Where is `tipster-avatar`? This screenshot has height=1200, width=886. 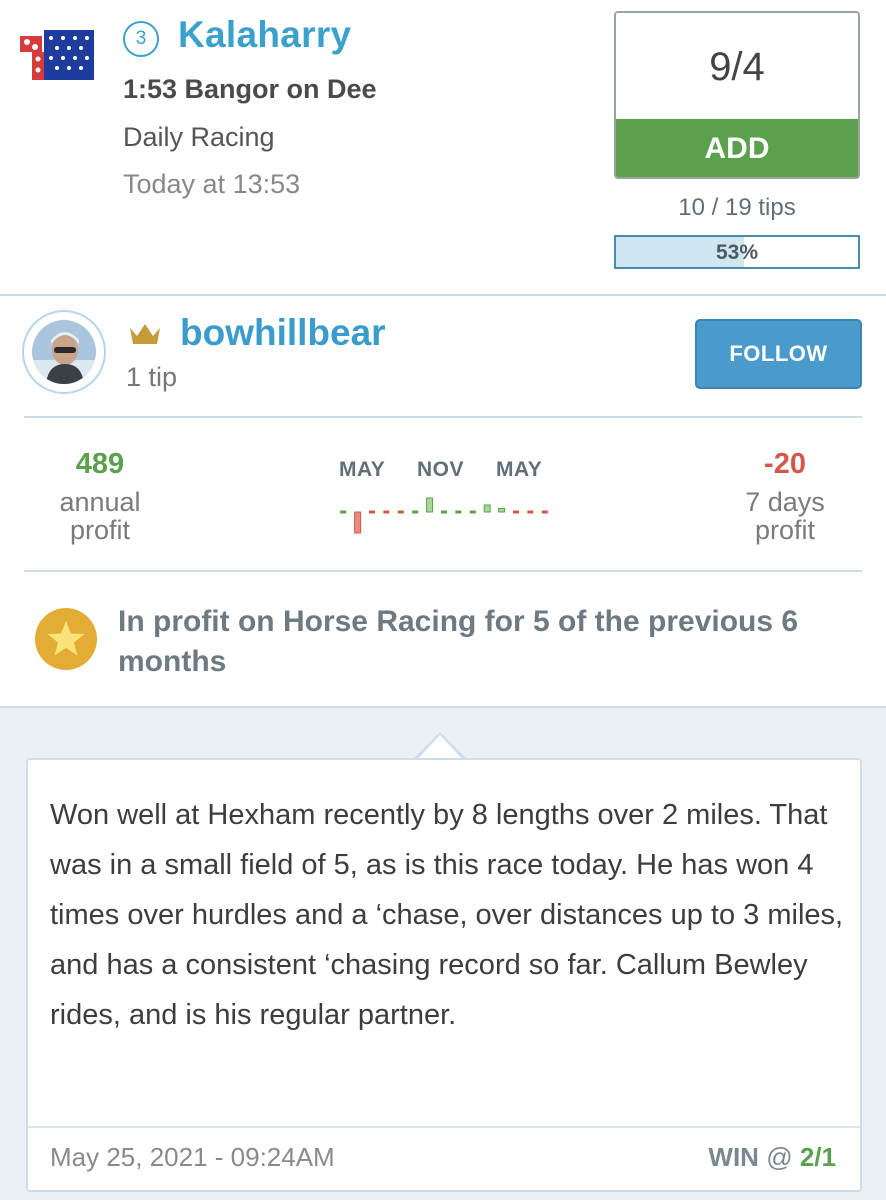
tipster-avatar is located at coordinates (64, 352).